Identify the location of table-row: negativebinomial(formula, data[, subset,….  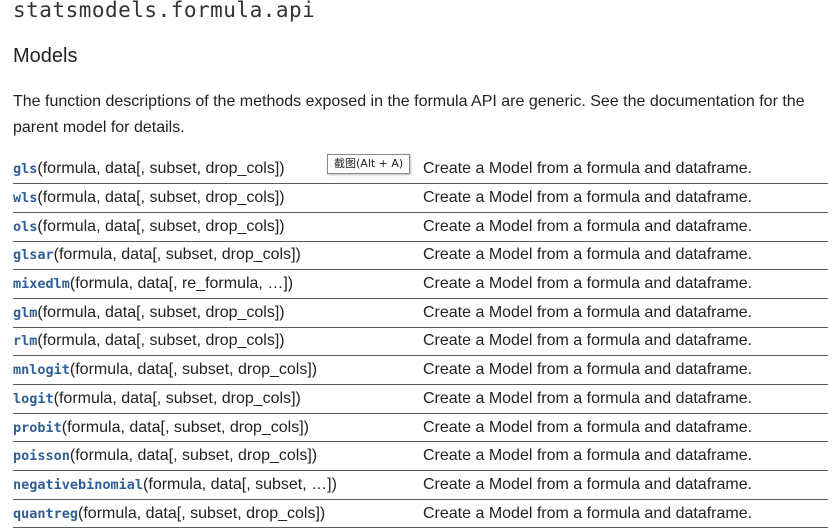
(420, 485).